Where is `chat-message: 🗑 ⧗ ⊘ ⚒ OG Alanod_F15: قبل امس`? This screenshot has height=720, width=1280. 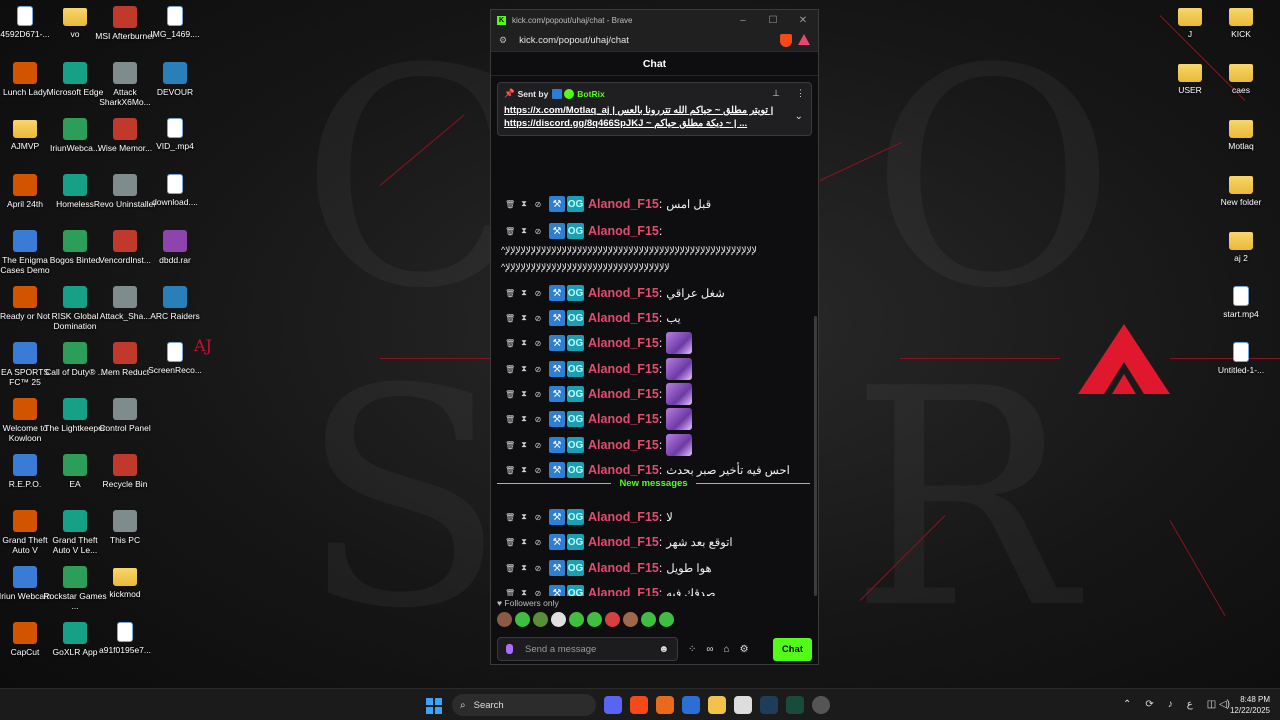
chat-message: 🗑 ⧗ ⊘ ⚒ OG Alanod_F15: قبل امس is located at coordinates (608, 204).